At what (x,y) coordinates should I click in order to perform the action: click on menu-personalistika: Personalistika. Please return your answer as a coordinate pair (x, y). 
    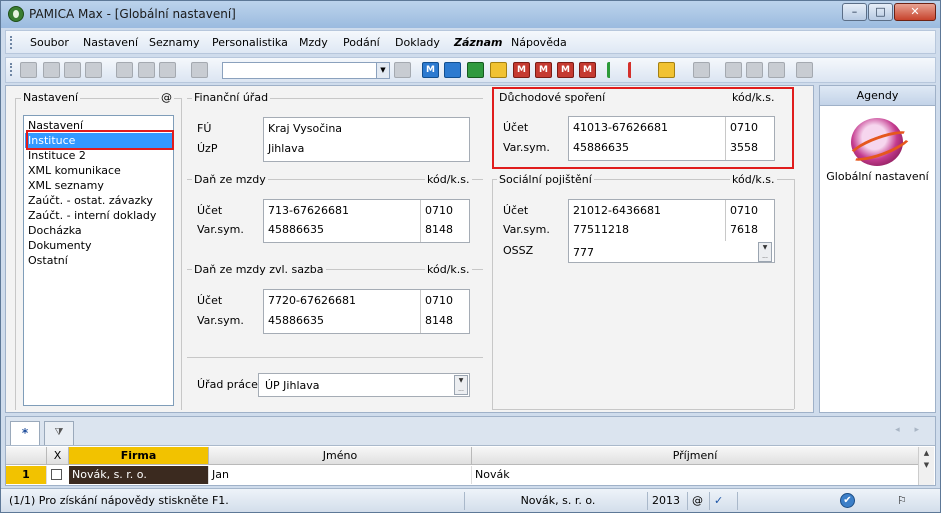
    Looking at the image, I should click on (250, 42).